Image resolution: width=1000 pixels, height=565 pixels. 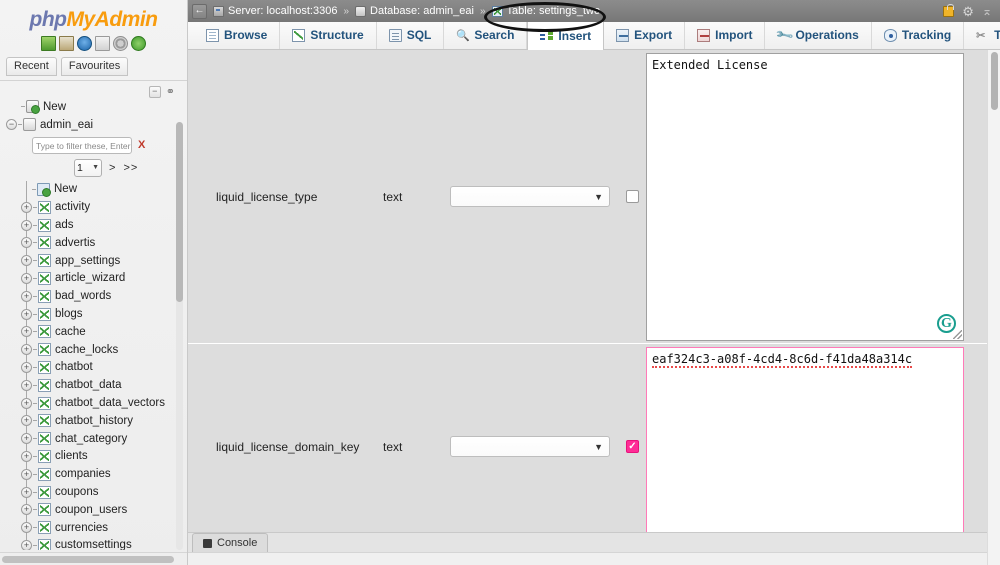 What do you see at coordinates (93, 279) in the screenshot?
I see `tree-item-table: + article_wizard` at bounding box center [93, 279].